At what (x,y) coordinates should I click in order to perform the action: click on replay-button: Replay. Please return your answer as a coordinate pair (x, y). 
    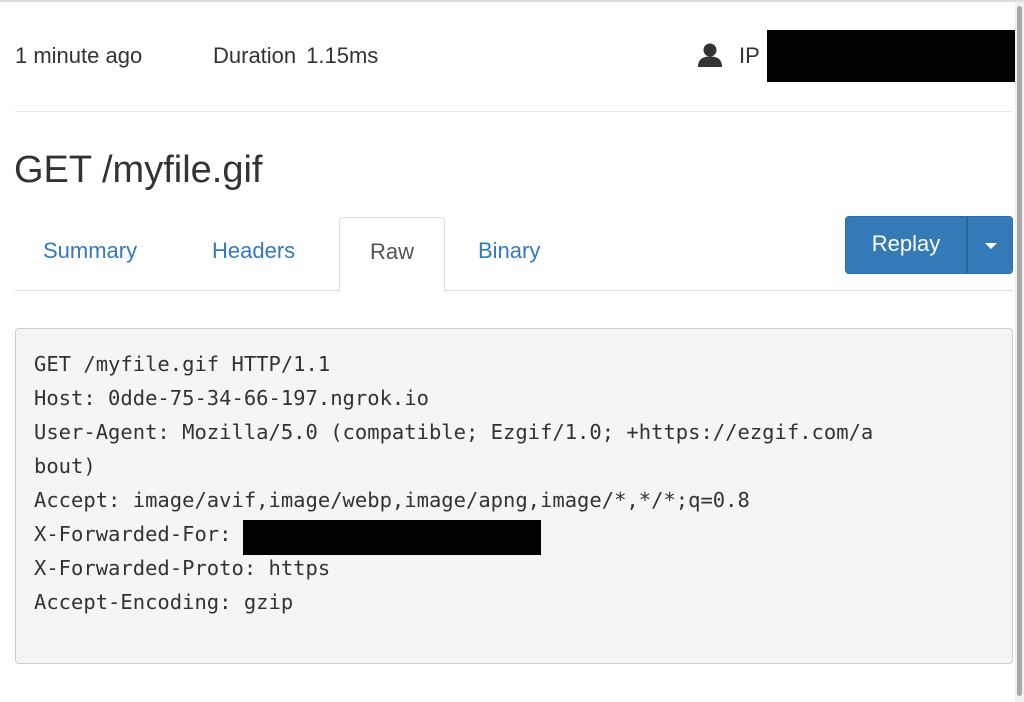
    Looking at the image, I should click on (906, 245).